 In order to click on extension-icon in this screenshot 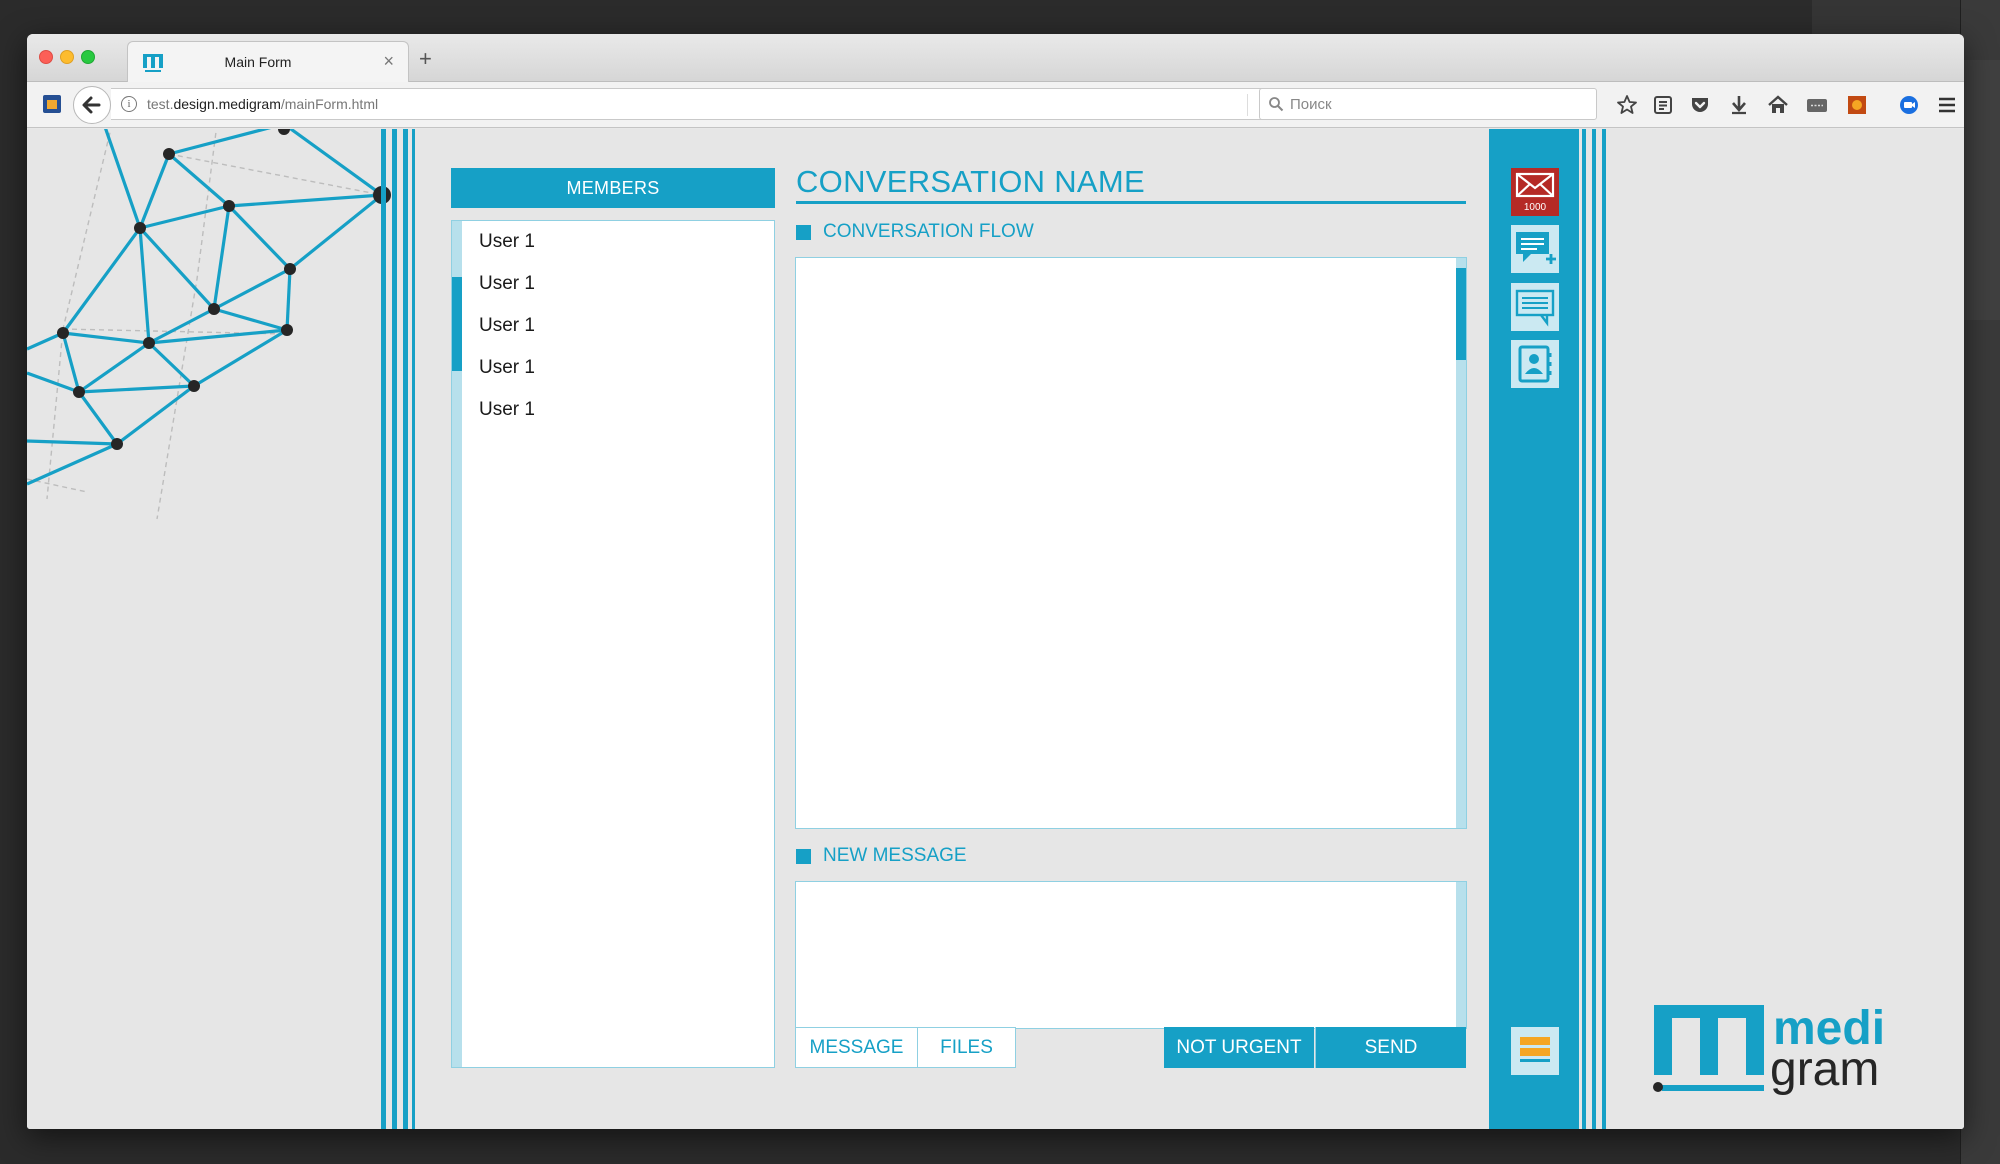, I will do `click(52, 104)`.